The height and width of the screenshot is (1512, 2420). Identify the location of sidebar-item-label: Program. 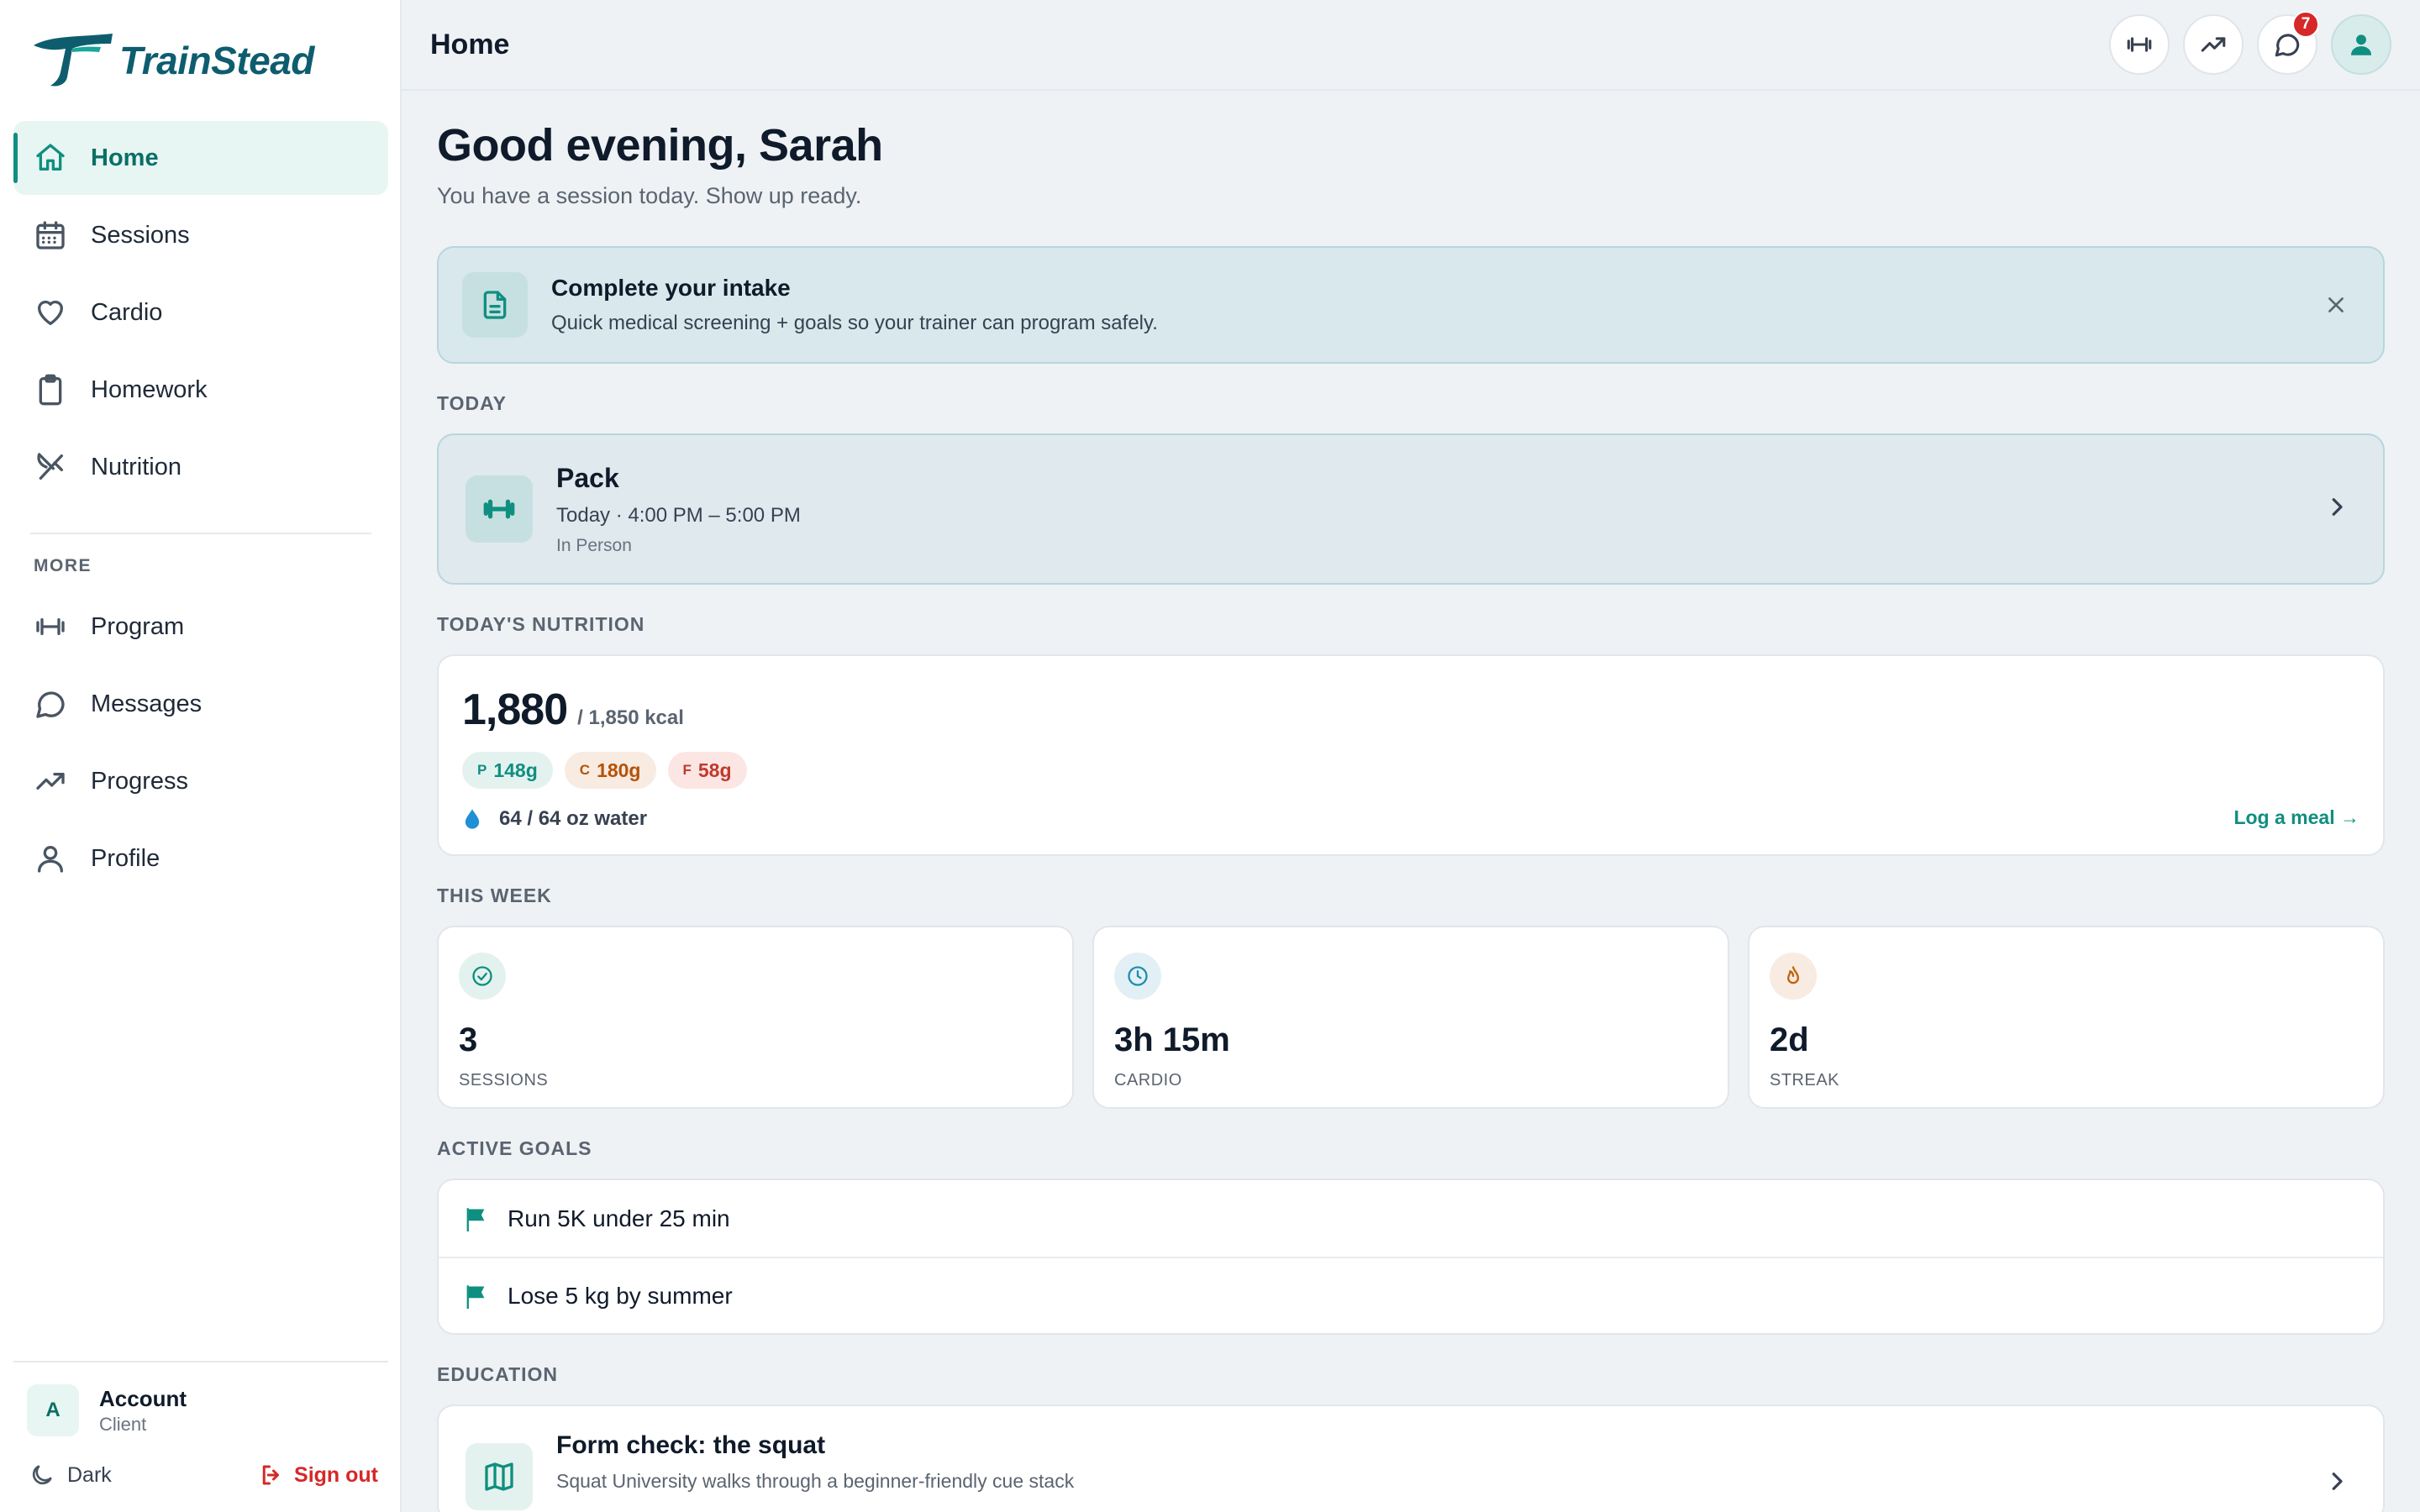
(138, 626).